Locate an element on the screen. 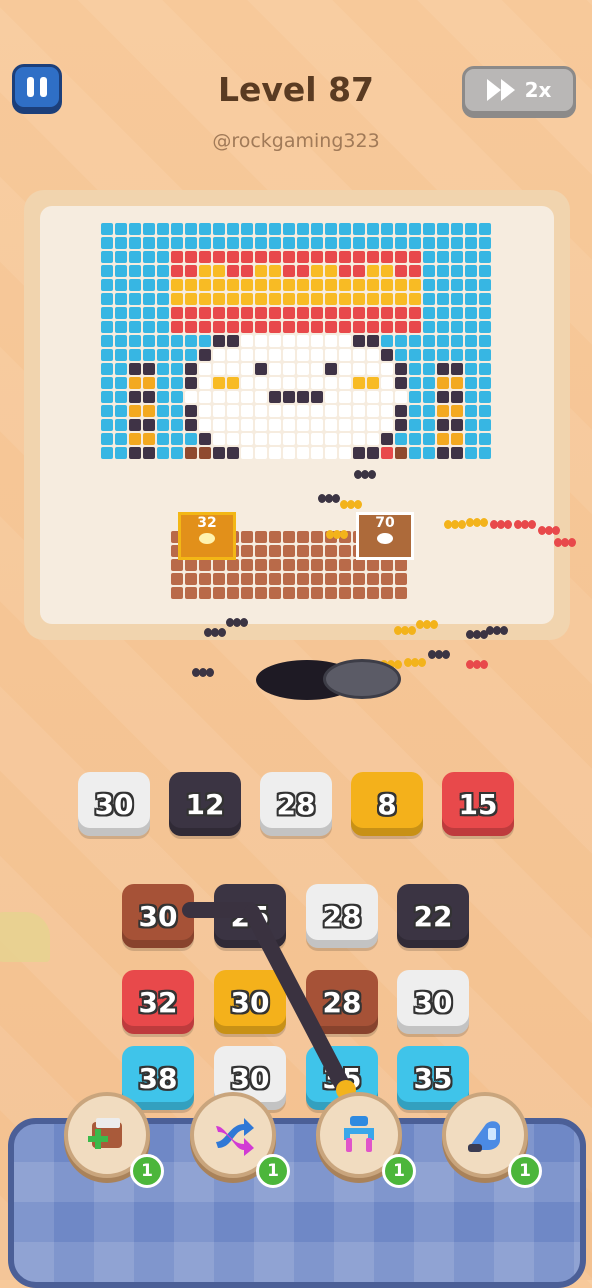 The image size is (592, 1288). grid-tile: 25 is located at coordinates (250, 916).